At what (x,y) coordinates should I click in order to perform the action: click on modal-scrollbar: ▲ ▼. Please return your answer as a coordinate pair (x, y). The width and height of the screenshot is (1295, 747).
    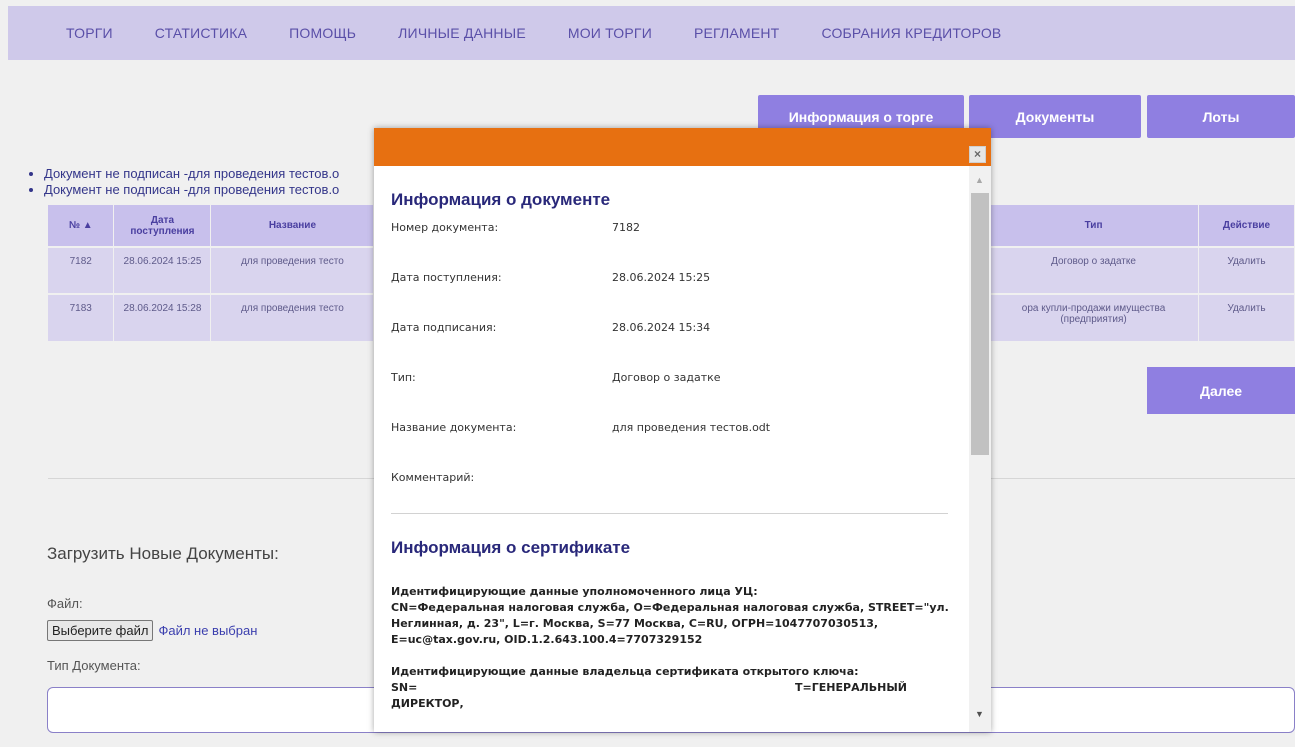
    Looking at the image, I should click on (980, 449).